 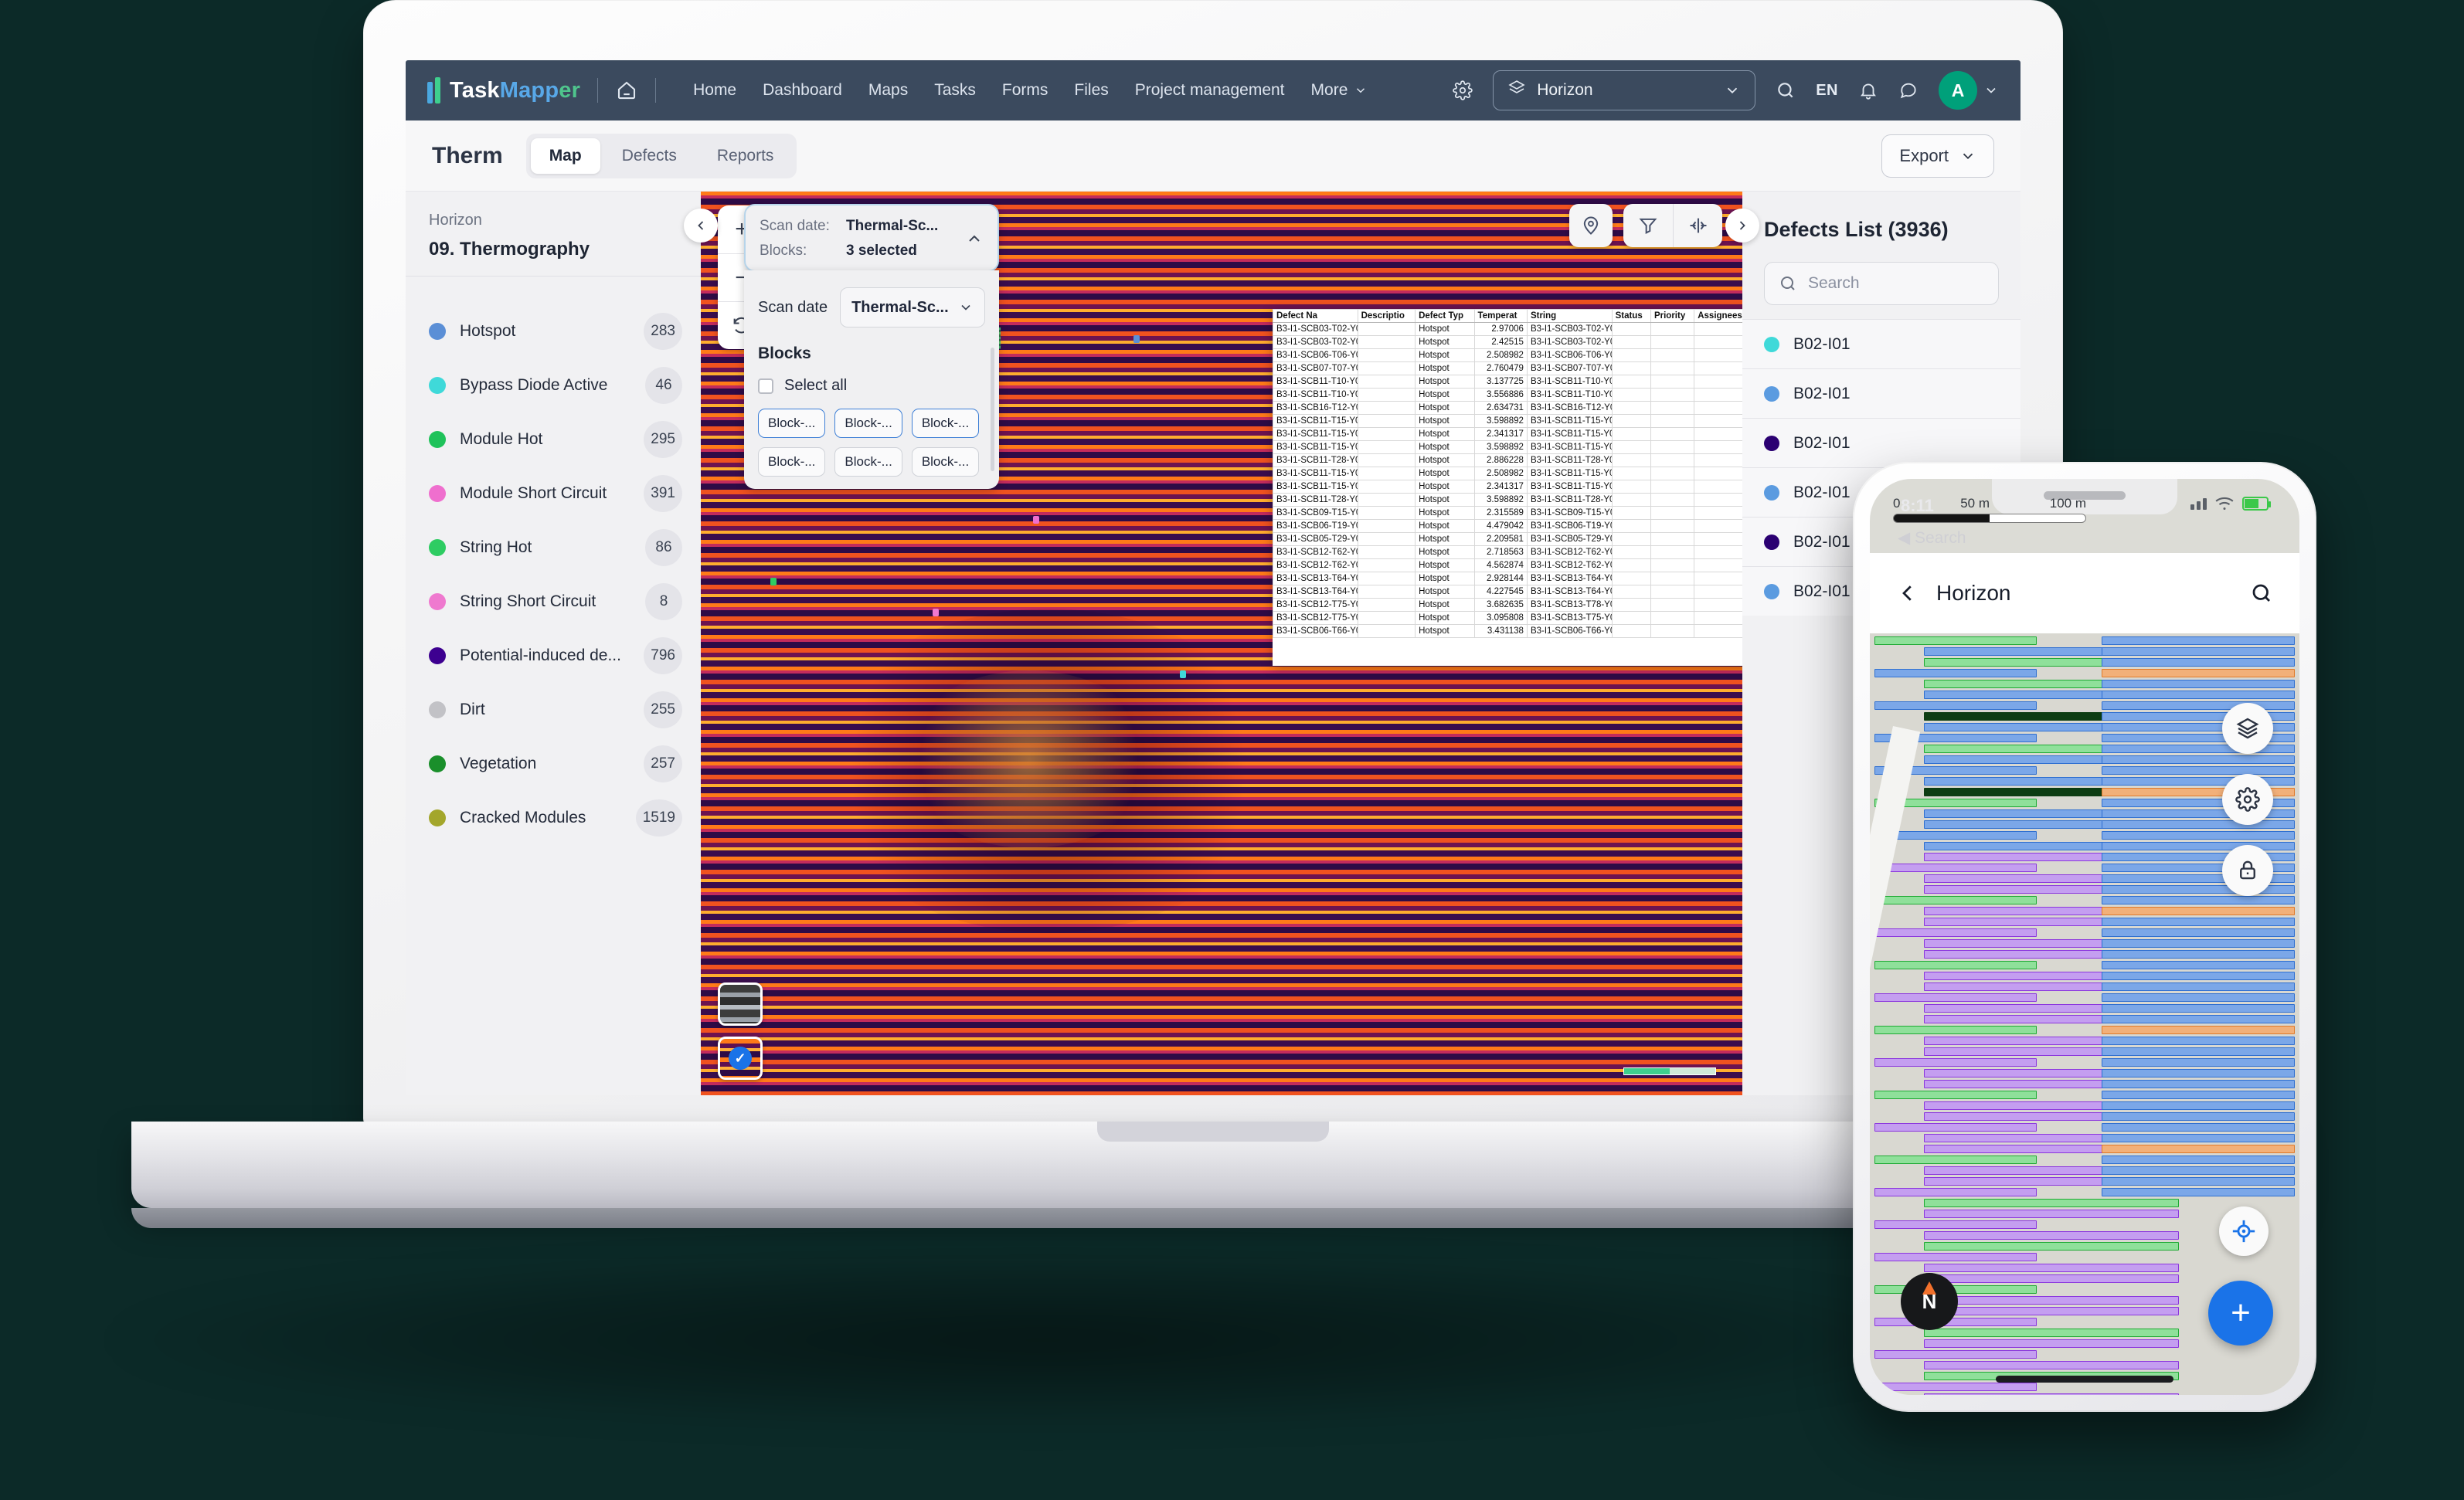 I want to click on map-pin-icon, so click(x=1591, y=225).